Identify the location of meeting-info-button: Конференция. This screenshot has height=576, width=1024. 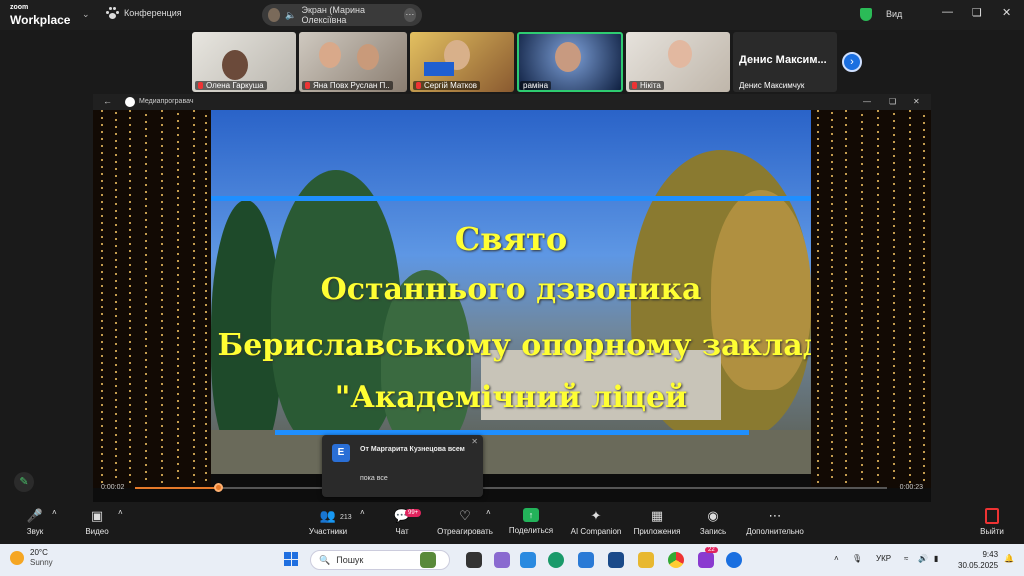
(144, 13).